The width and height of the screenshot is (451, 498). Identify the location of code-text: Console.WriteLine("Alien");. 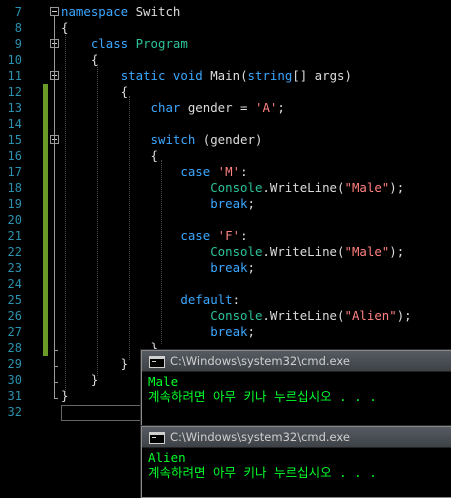
(236, 316).